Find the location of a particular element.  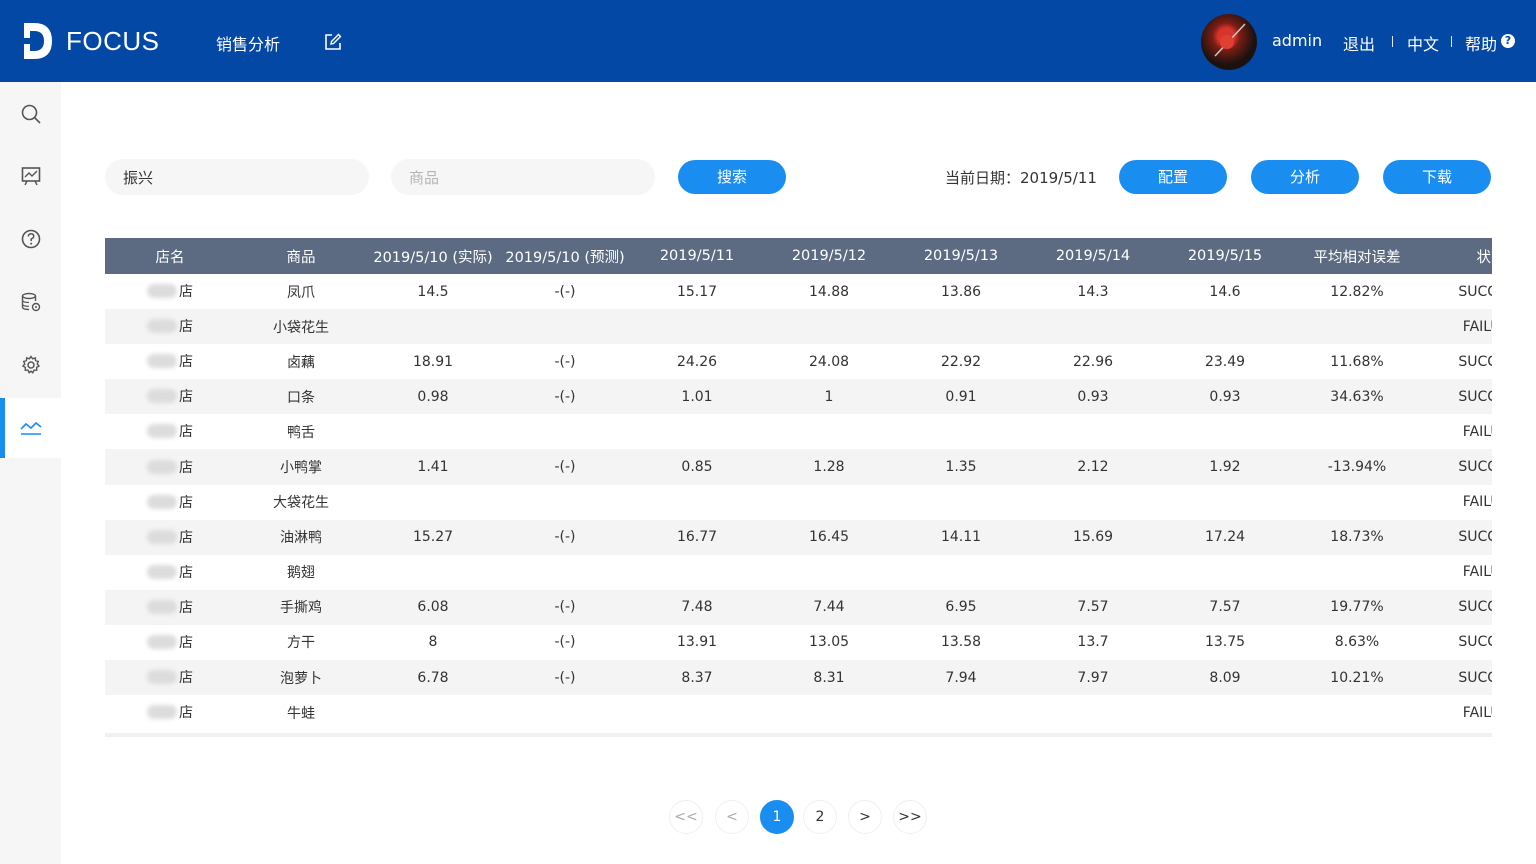

table-cell: 18.91 is located at coordinates (433, 361).